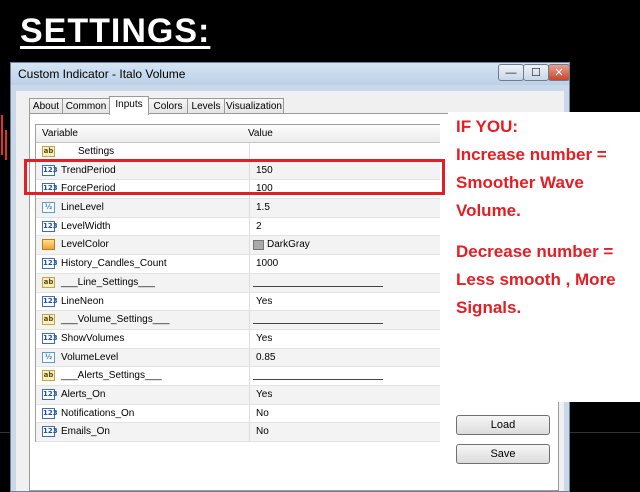  What do you see at coordinates (96, 151) in the screenshot?
I see `variable-name: Settings` at bounding box center [96, 151].